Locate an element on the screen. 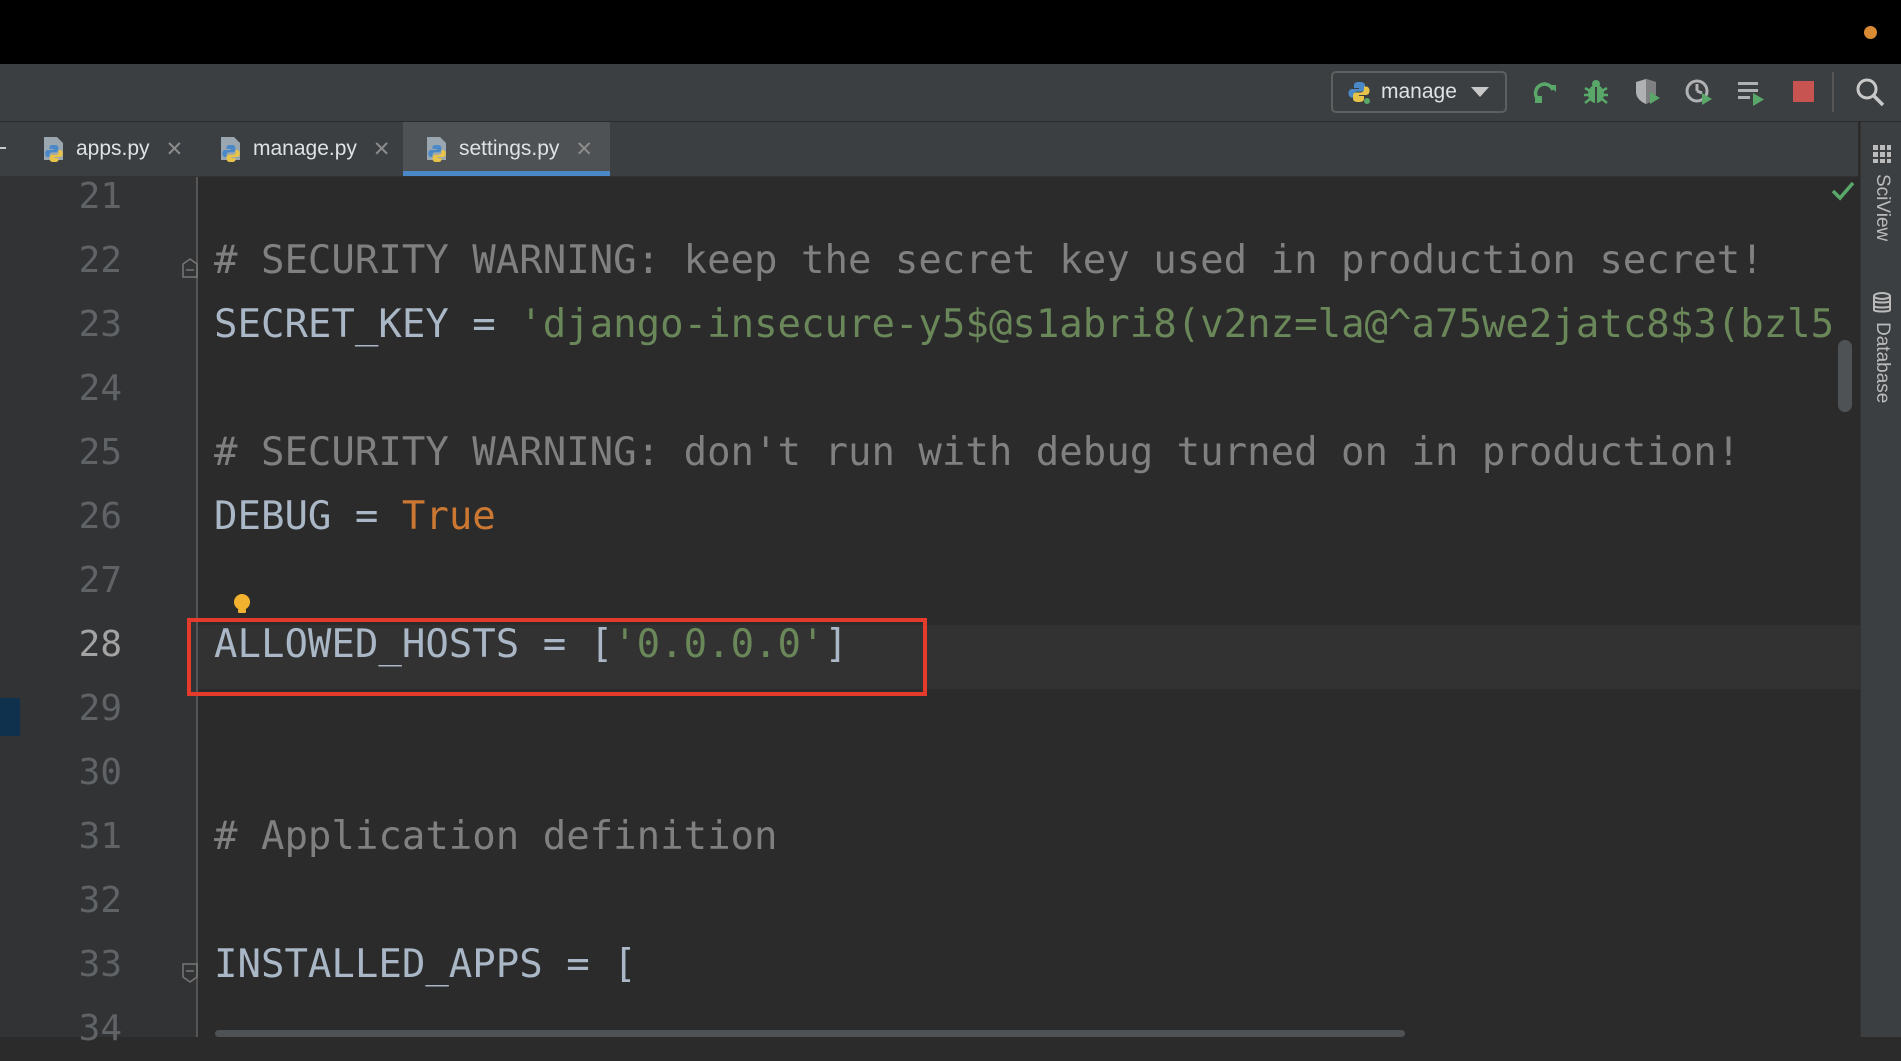 The width and height of the screenshot is (1901, 1061). tab-manage-py: manage.py ✕ is located at coordinates (305, 149).